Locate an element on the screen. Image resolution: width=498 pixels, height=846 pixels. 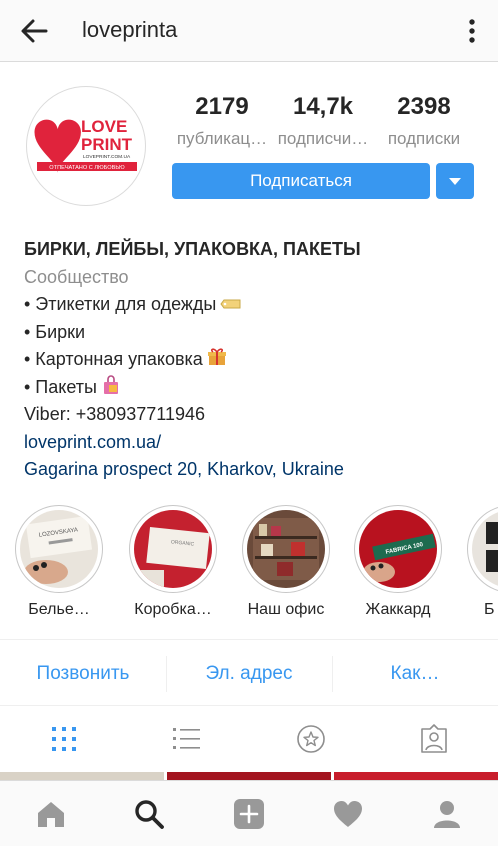
top-bar: loveprinta is located at coordinates (249, 31).